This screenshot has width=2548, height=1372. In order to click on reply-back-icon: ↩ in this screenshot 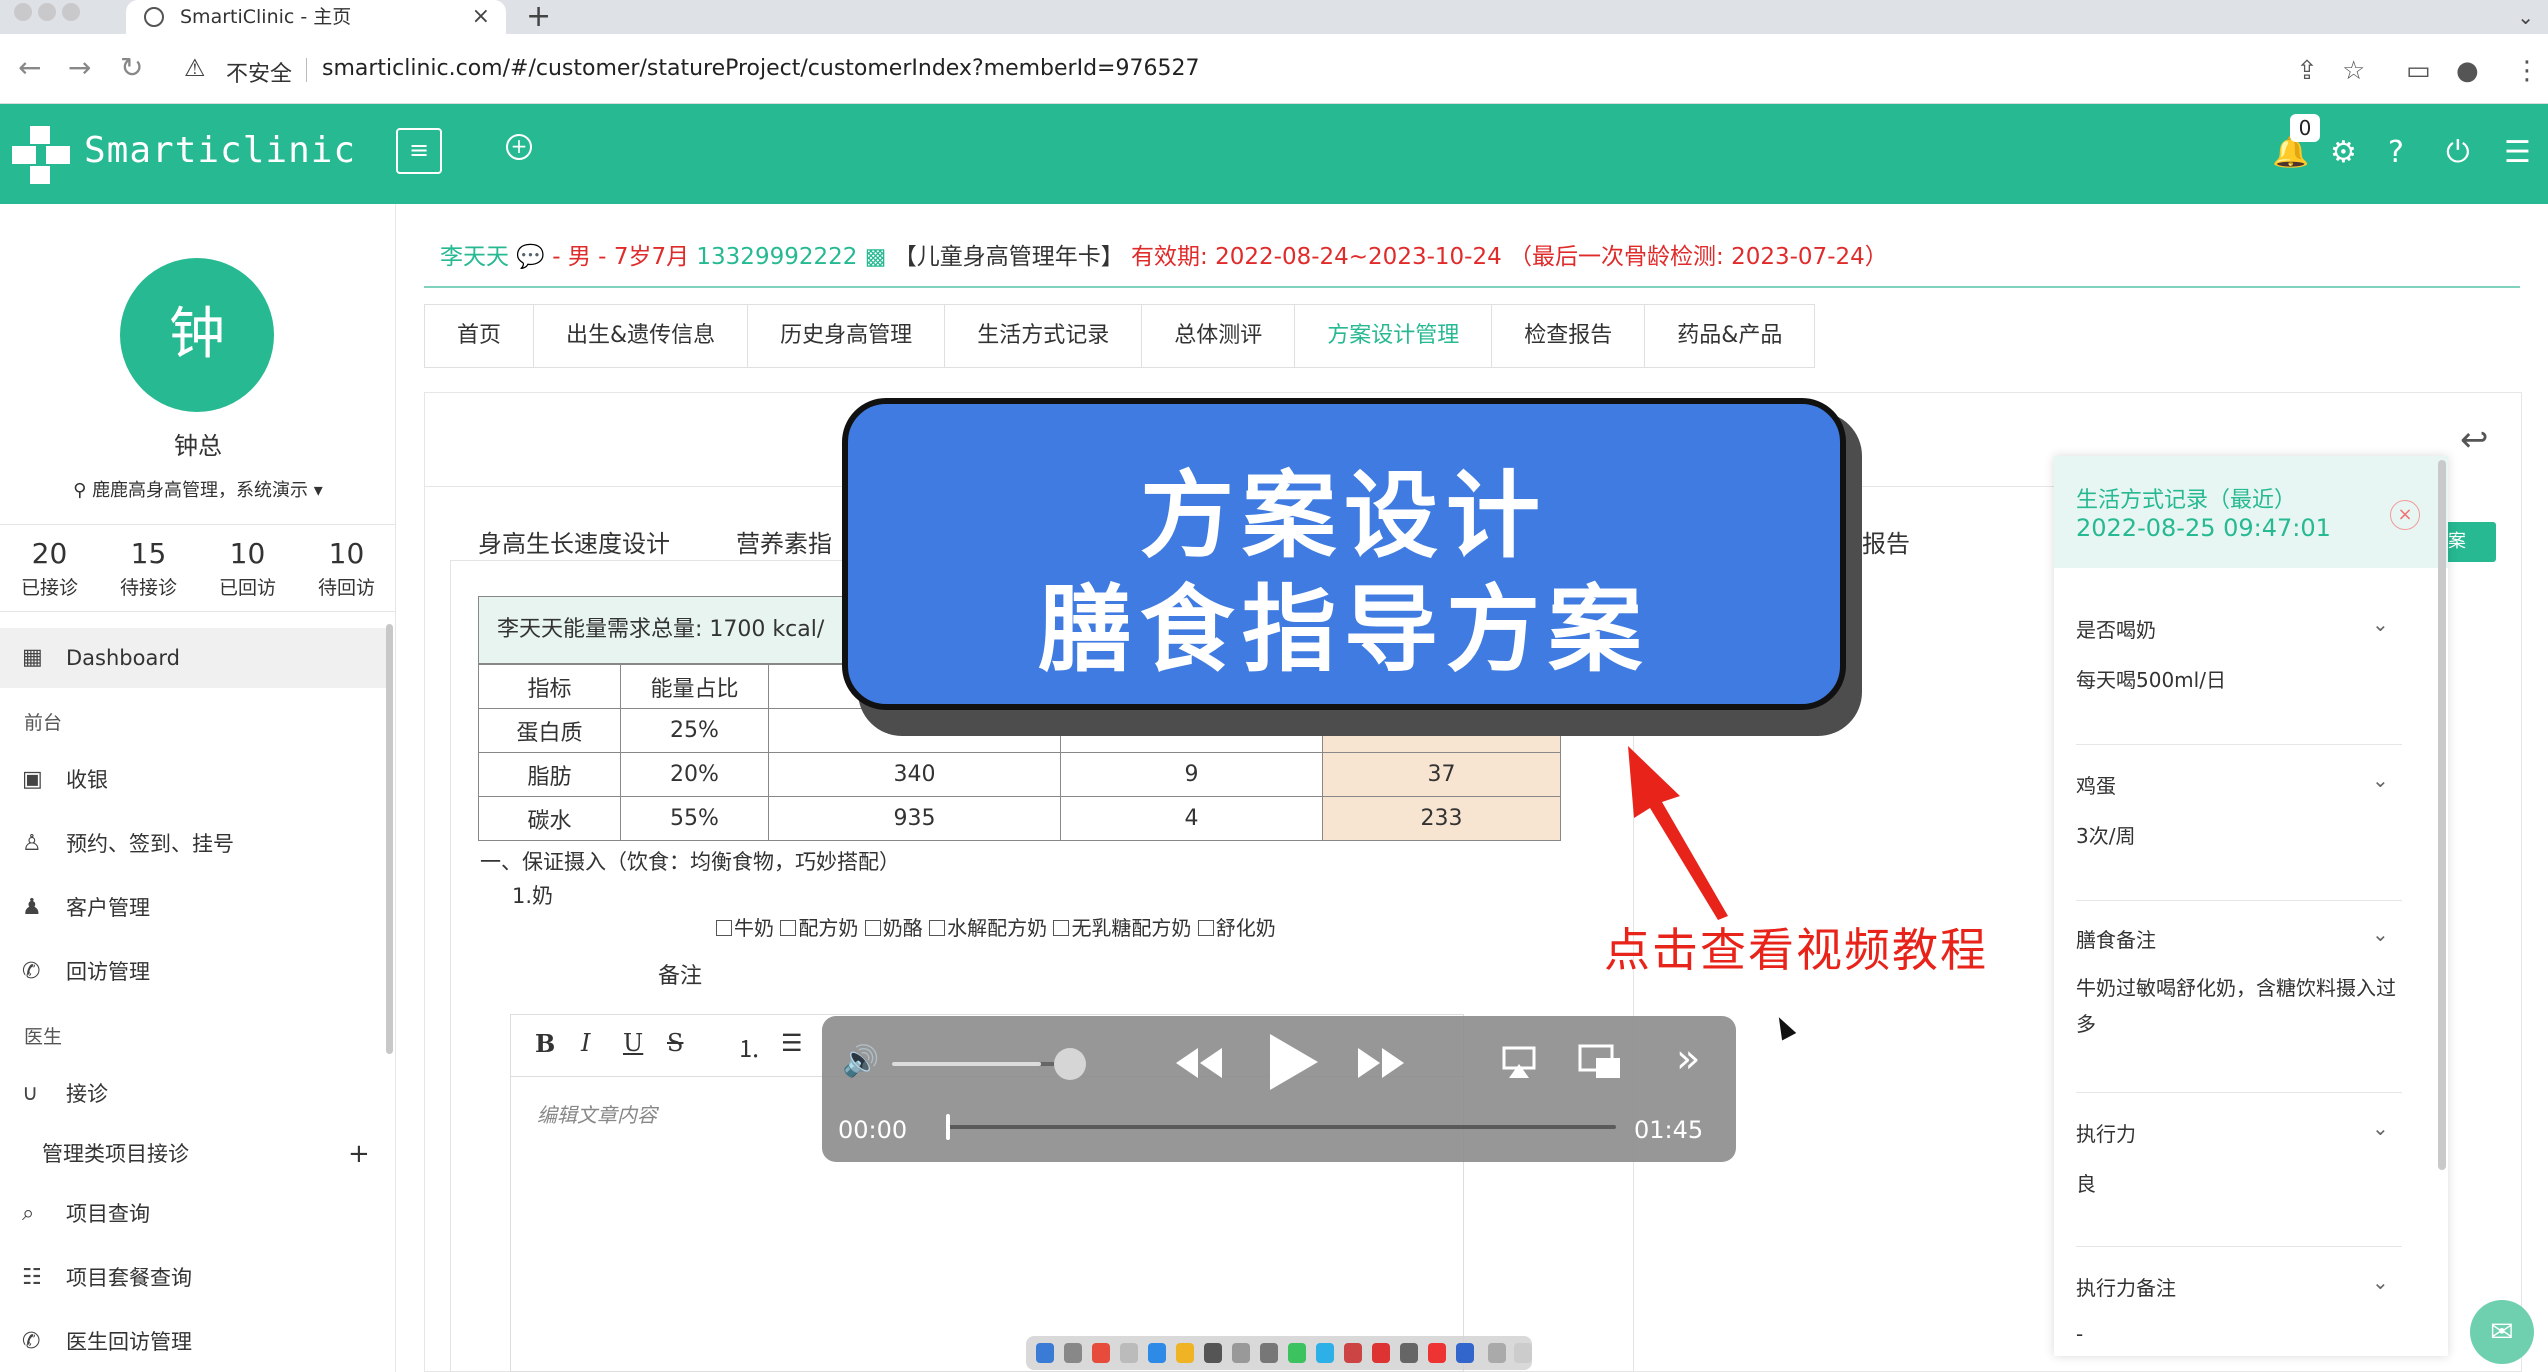, I will do `click(2474, 440)`.